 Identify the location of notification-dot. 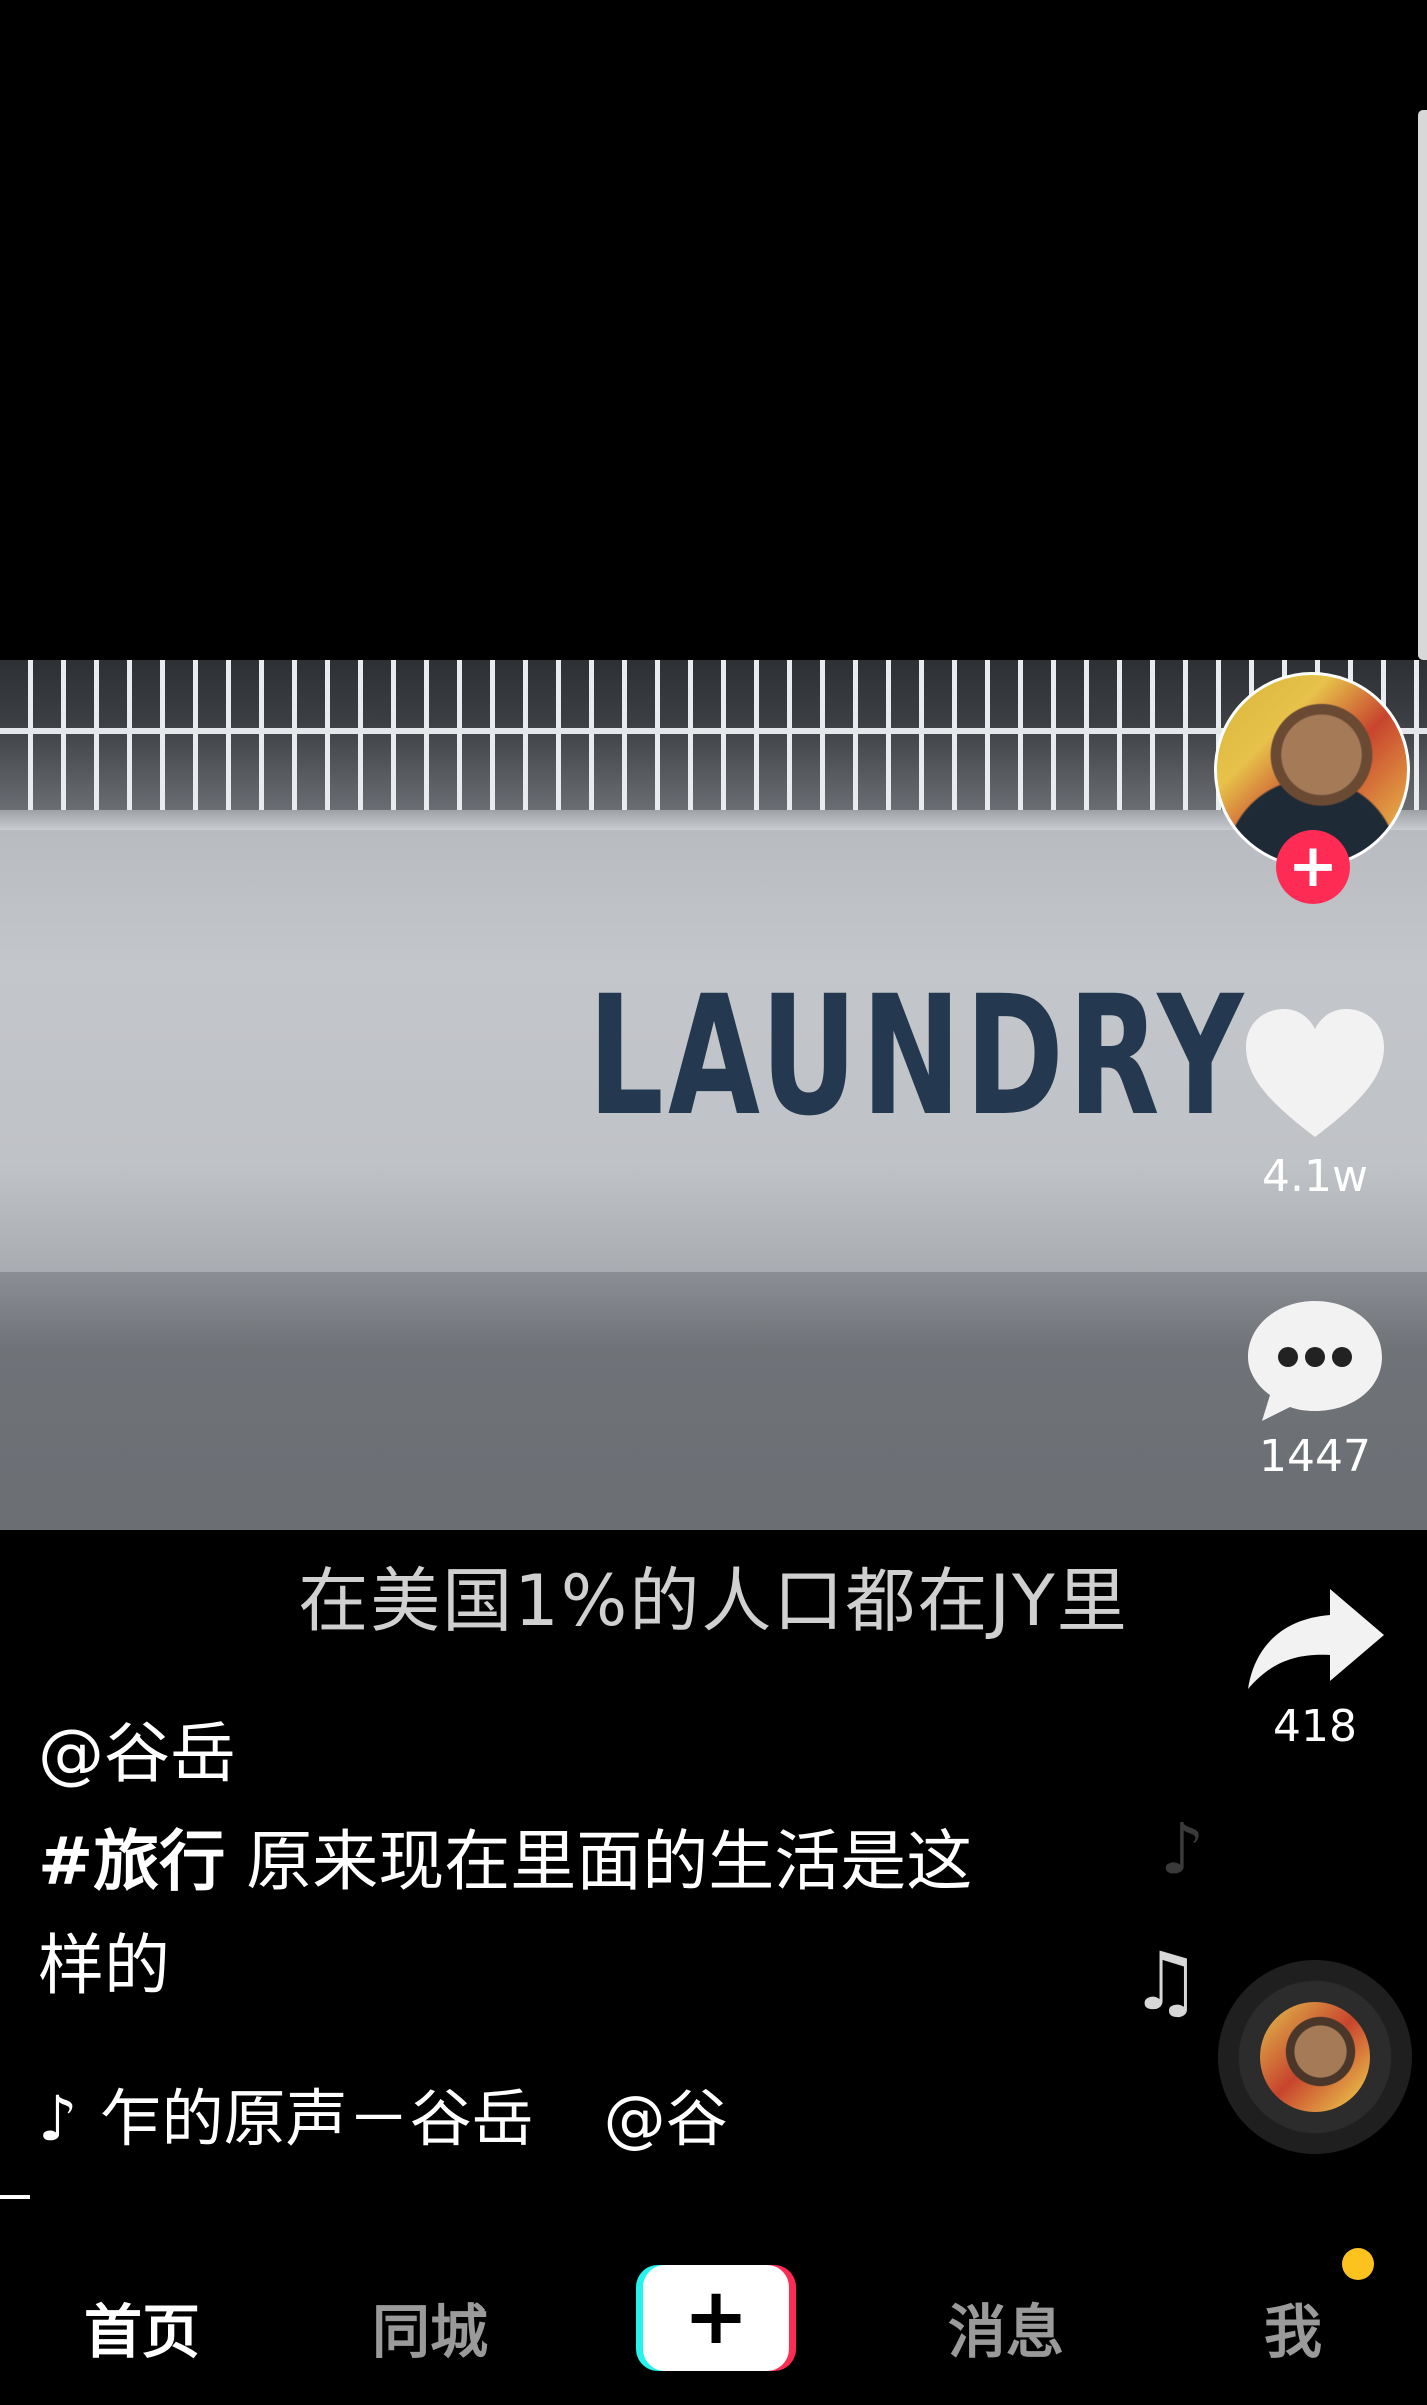
(1358, 2264).